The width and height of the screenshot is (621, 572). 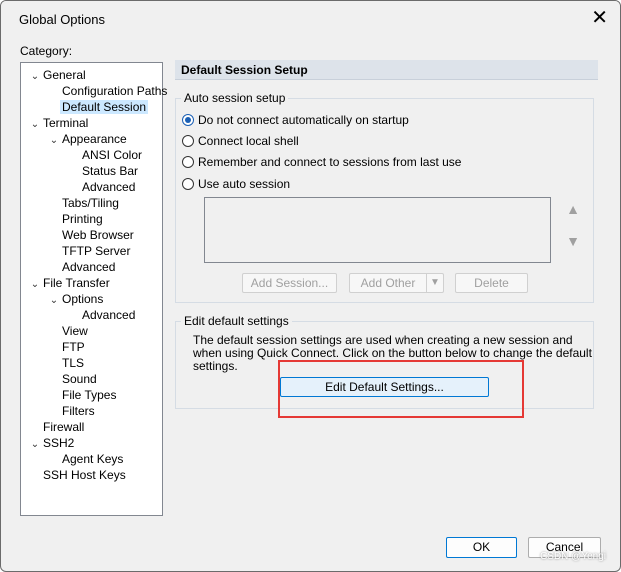 I want to click on radio-no-connect: Do not connect automatically on startup, so click(x=295, y=120).